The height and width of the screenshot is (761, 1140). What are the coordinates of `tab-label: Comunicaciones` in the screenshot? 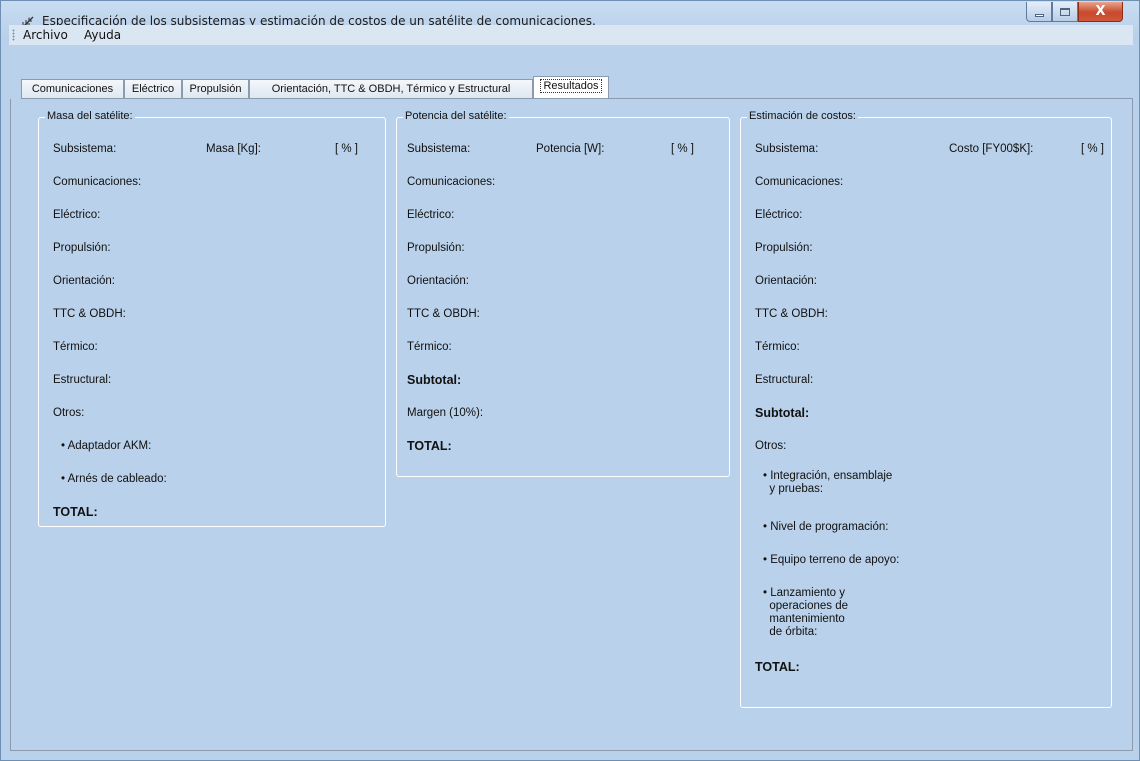 It's located at (72, 89).